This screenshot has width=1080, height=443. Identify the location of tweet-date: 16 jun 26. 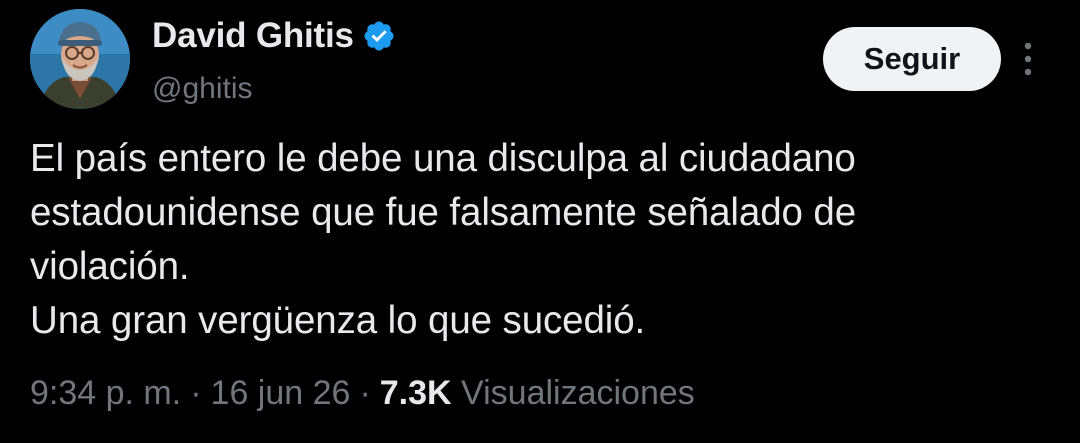
(281, 393).